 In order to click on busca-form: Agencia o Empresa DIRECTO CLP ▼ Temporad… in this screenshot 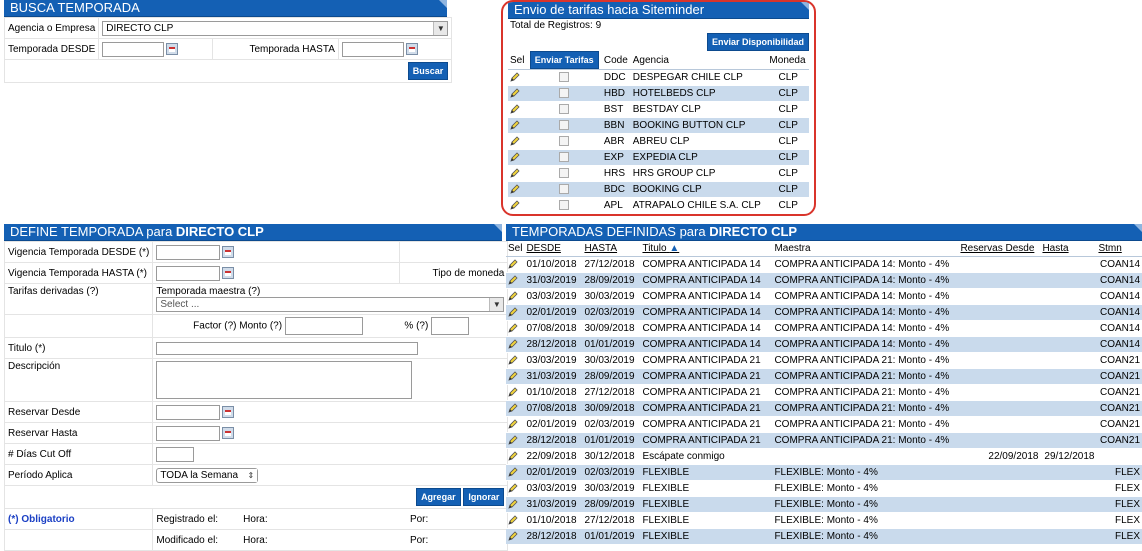, I will do `click(228, 50)`.